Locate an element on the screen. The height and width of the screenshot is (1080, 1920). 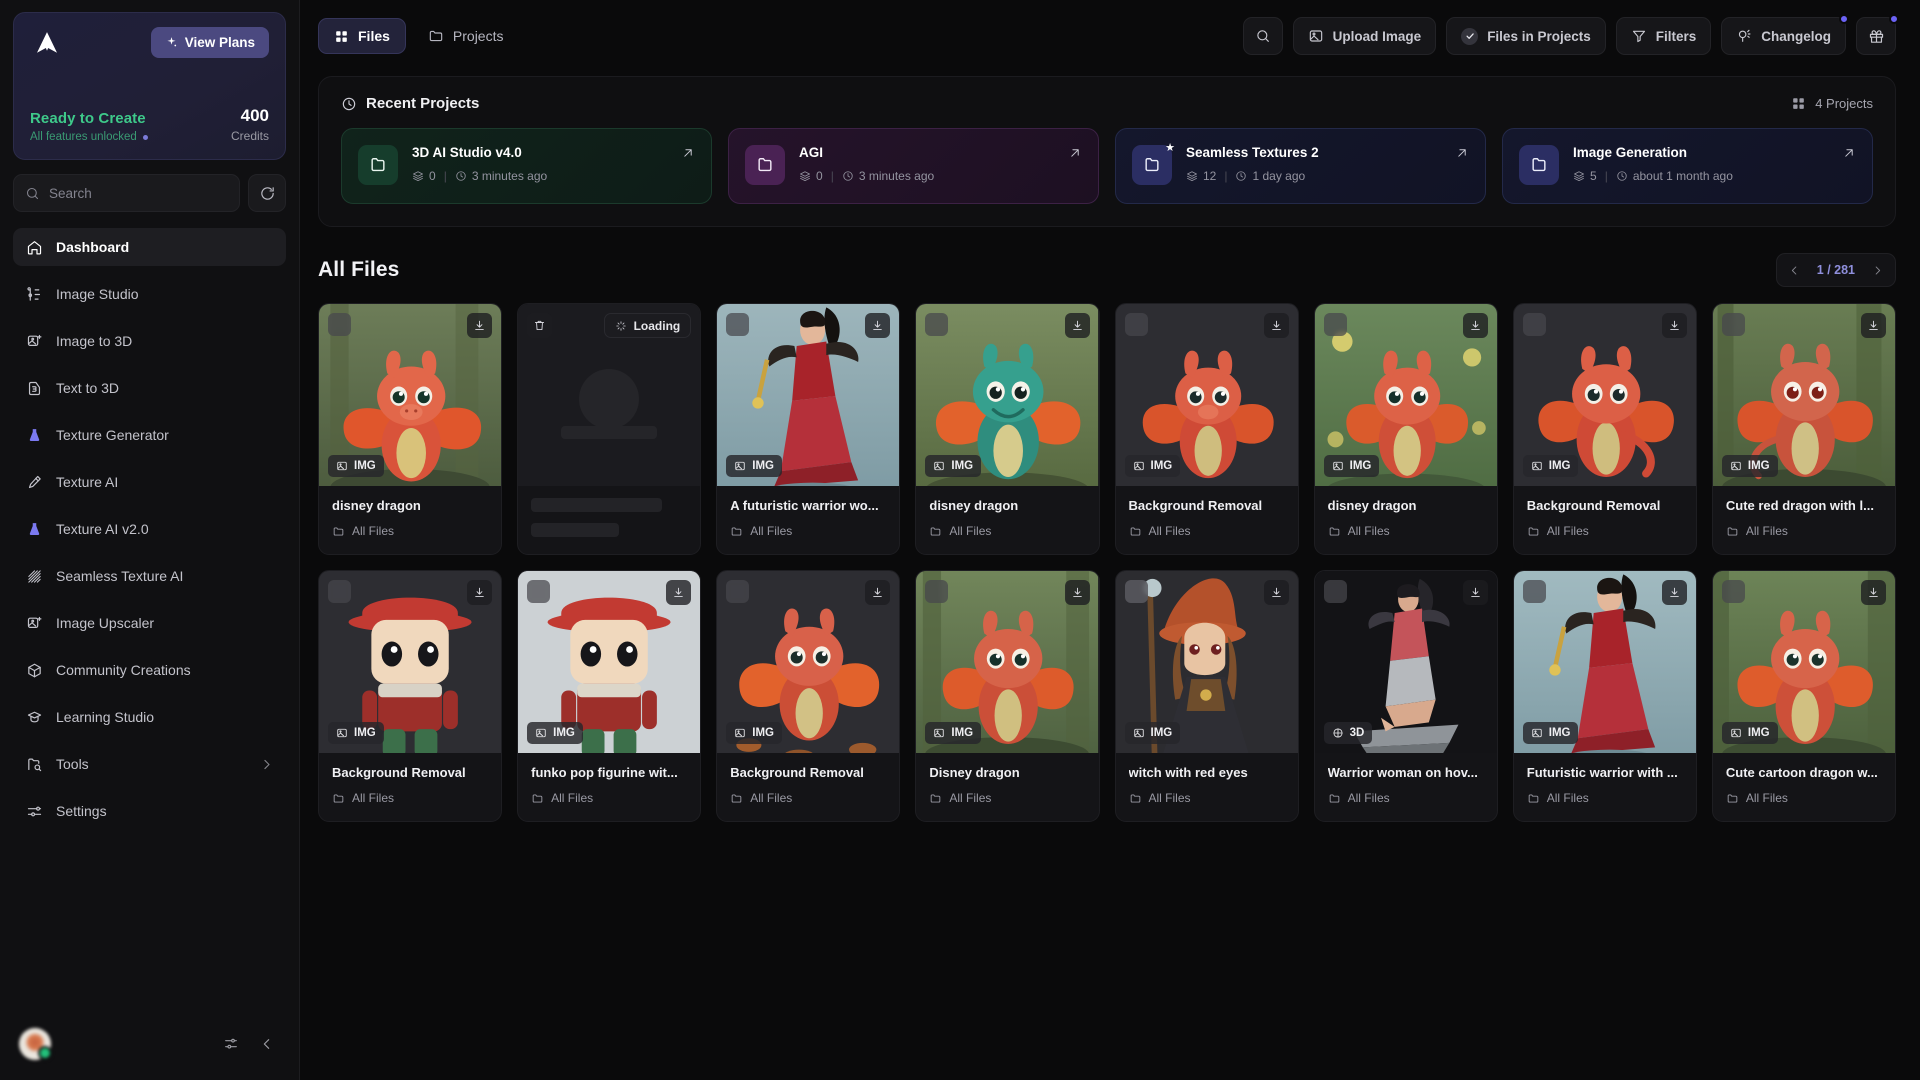
sidebar-item-community-creations: Community Creations is located at coordinates (149, 670).